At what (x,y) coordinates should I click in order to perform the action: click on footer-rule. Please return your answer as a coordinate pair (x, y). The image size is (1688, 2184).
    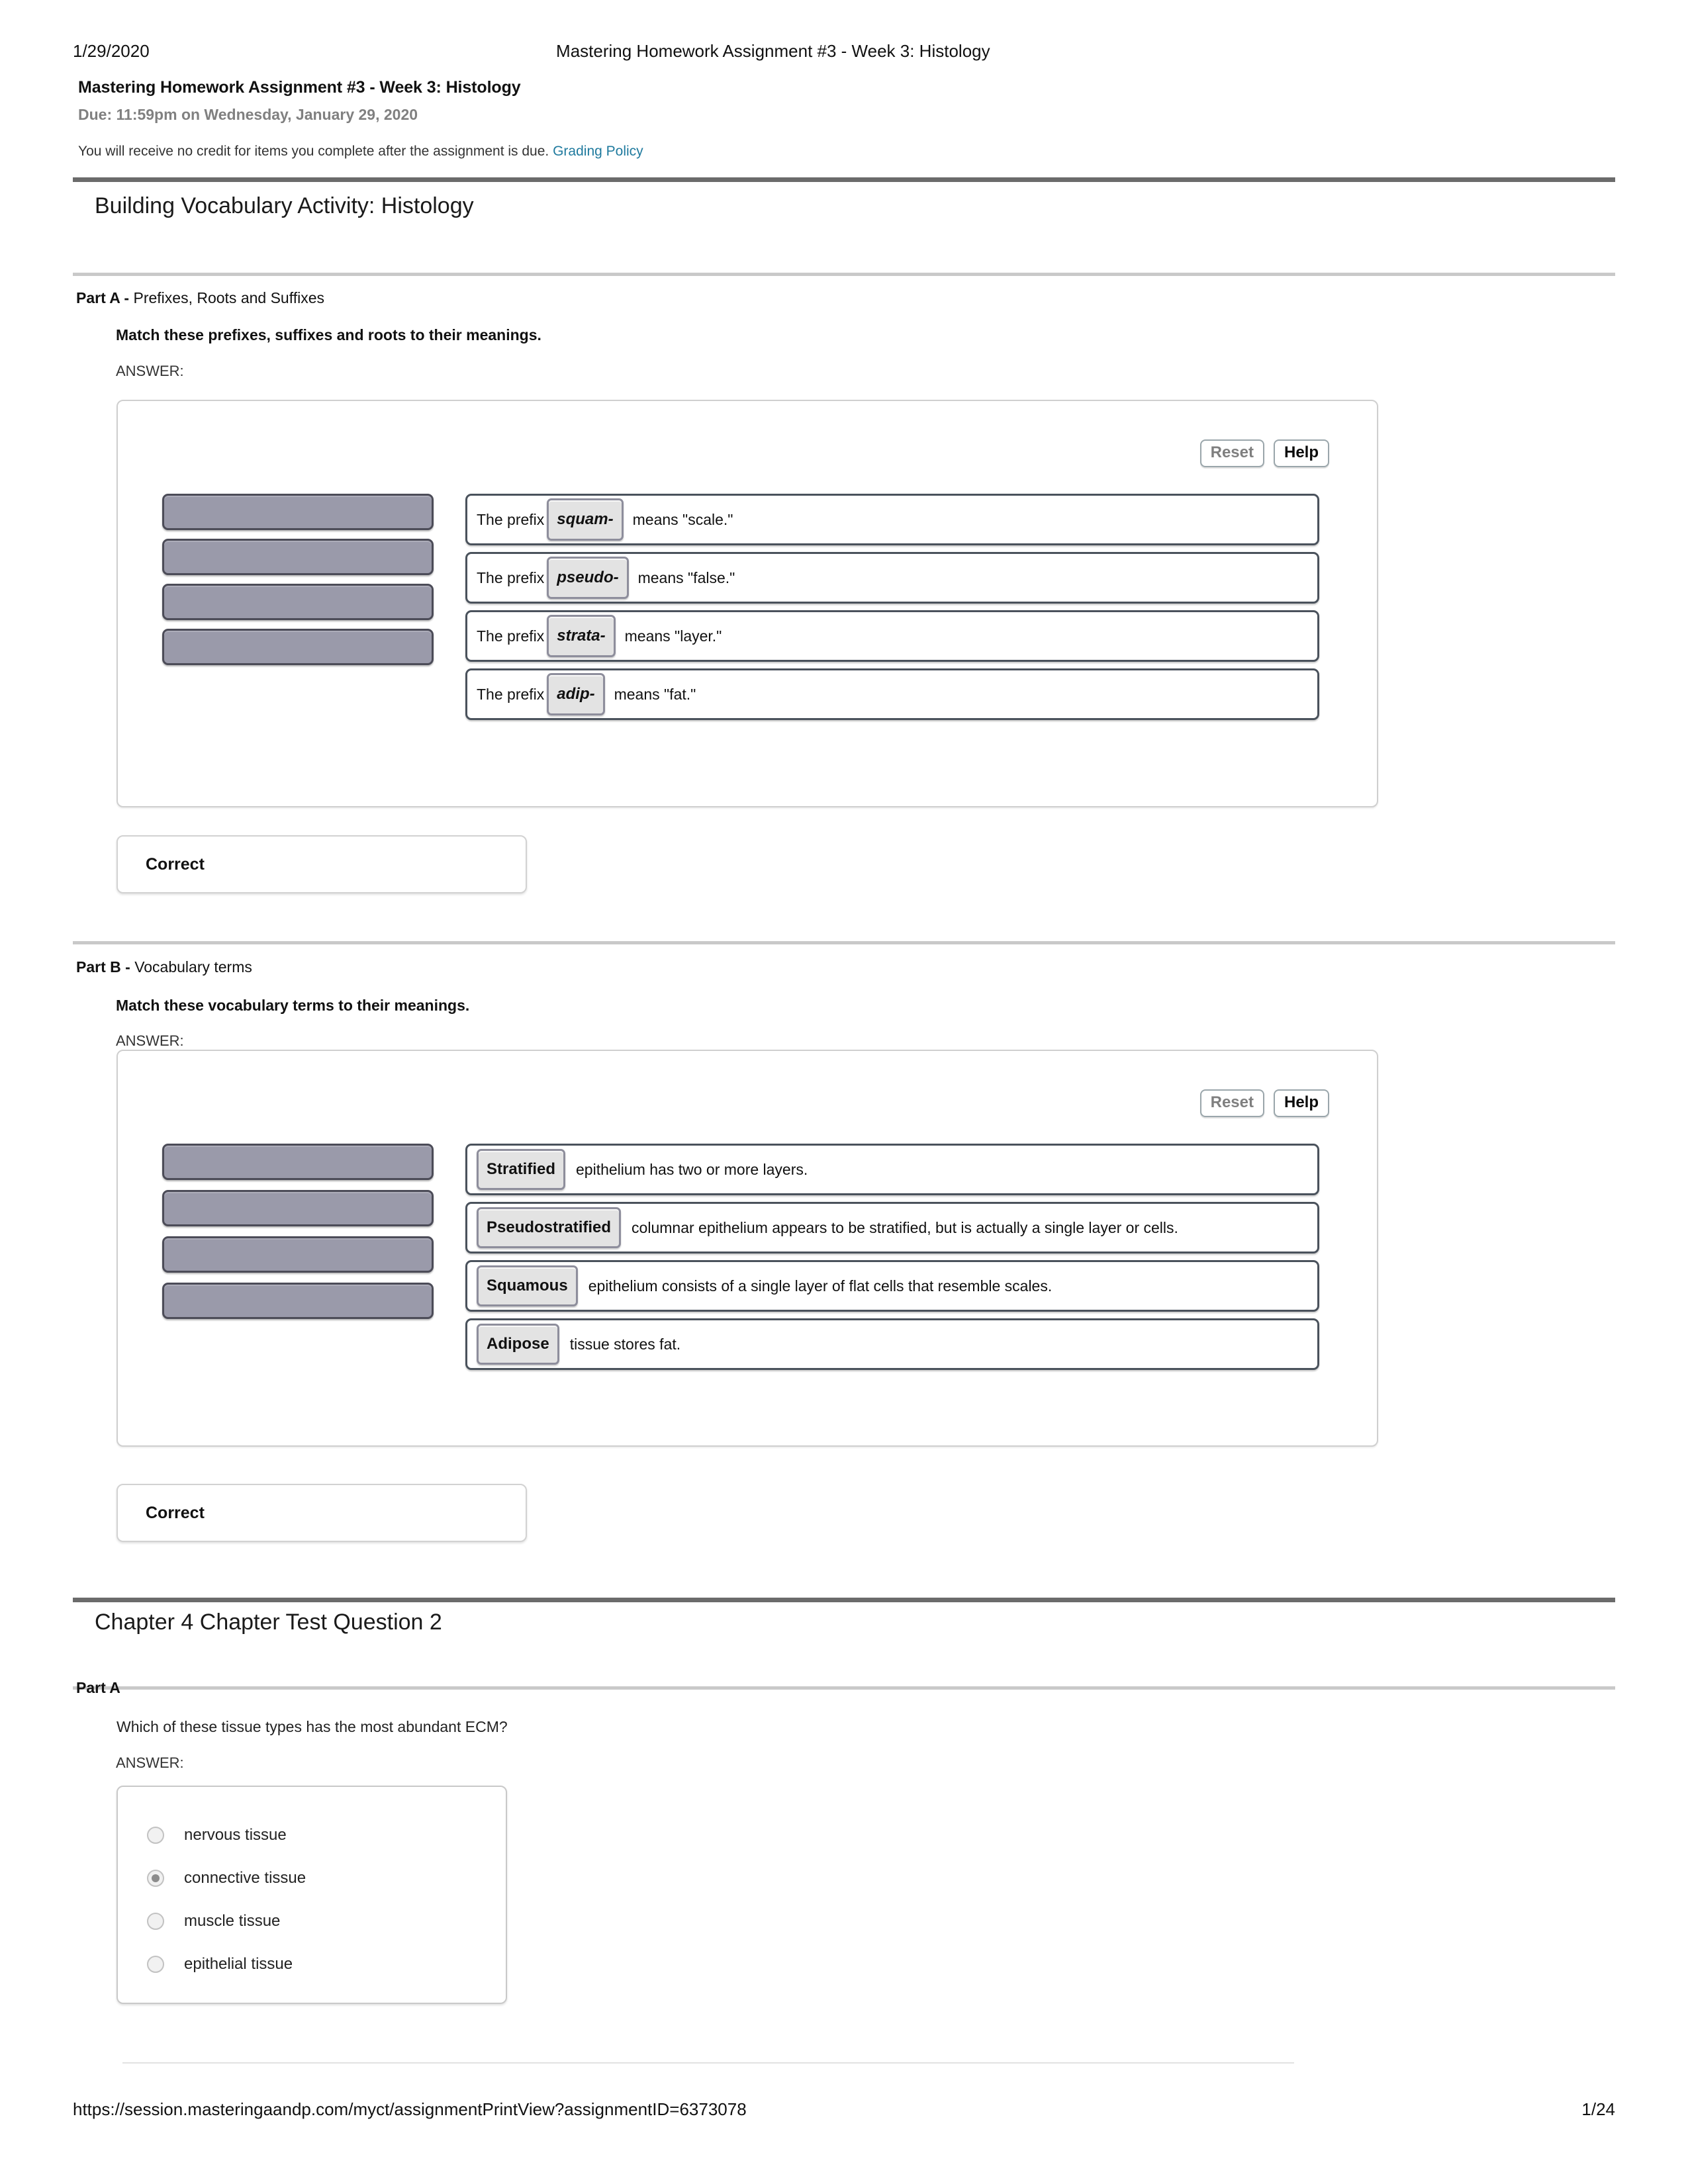
    Looking at the image, I should click on (708, 2063).